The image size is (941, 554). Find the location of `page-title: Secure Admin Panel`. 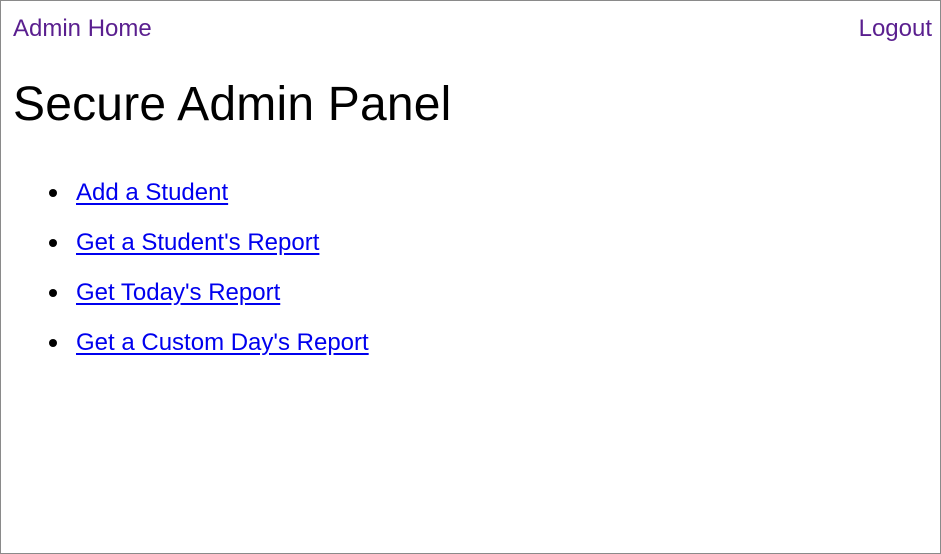

page-title: Secure Admin Panel is located at coordinates (232, 104).